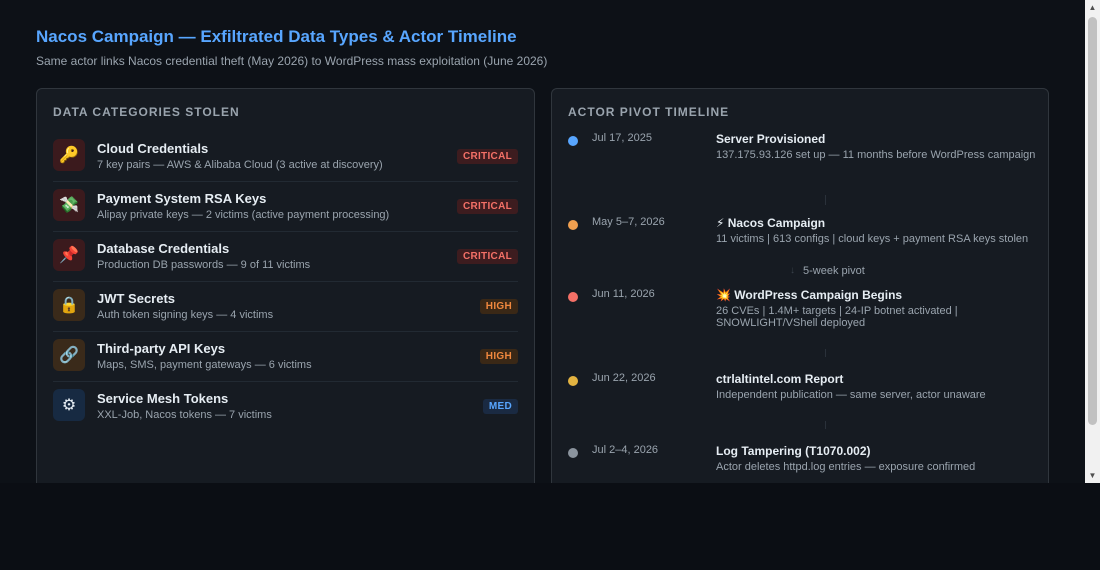 The width and height of the screenshot is (1100, 570). What do you see at coordinates (69, 205) in the screenshot?
I see `money-wings-icon: 💸` at bounding box center [69, 205].